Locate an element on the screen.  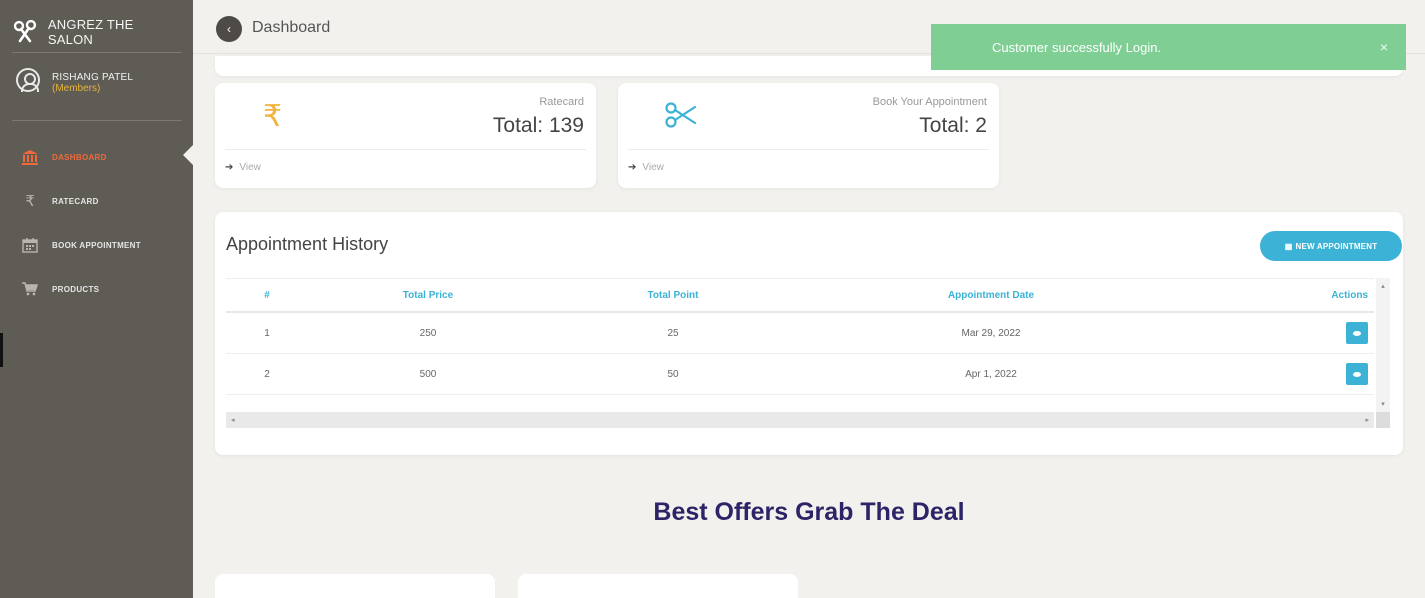
total-price: 500 is located at coordinates (428, 374).